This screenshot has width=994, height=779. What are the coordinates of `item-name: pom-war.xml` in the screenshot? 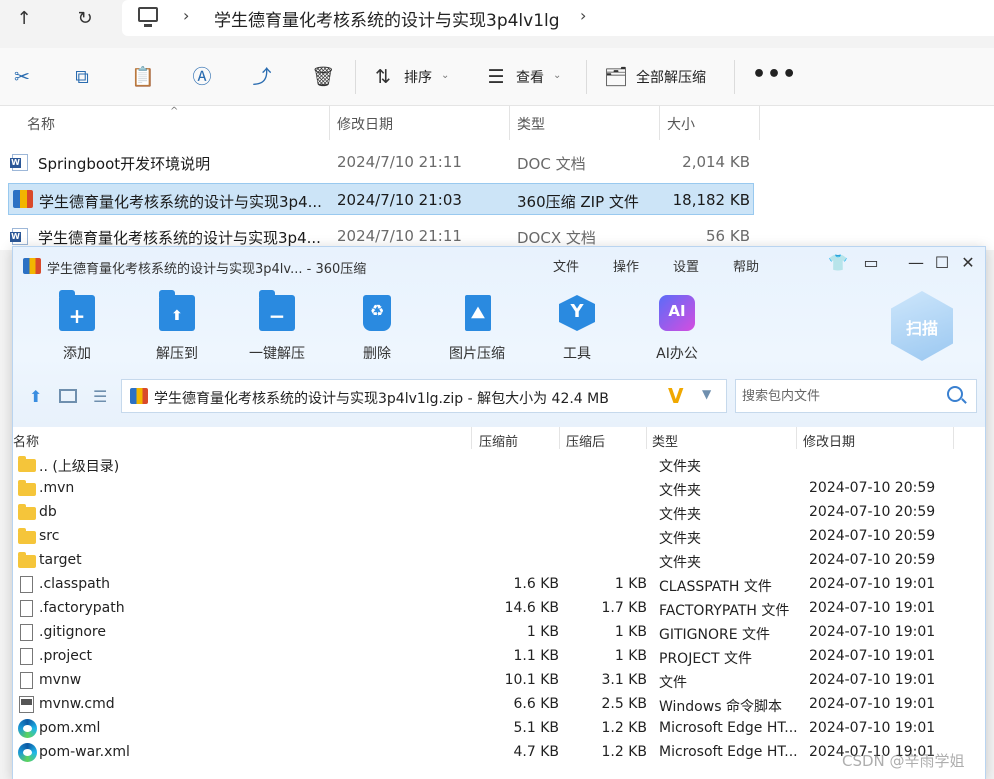 It's located at (84, 752).